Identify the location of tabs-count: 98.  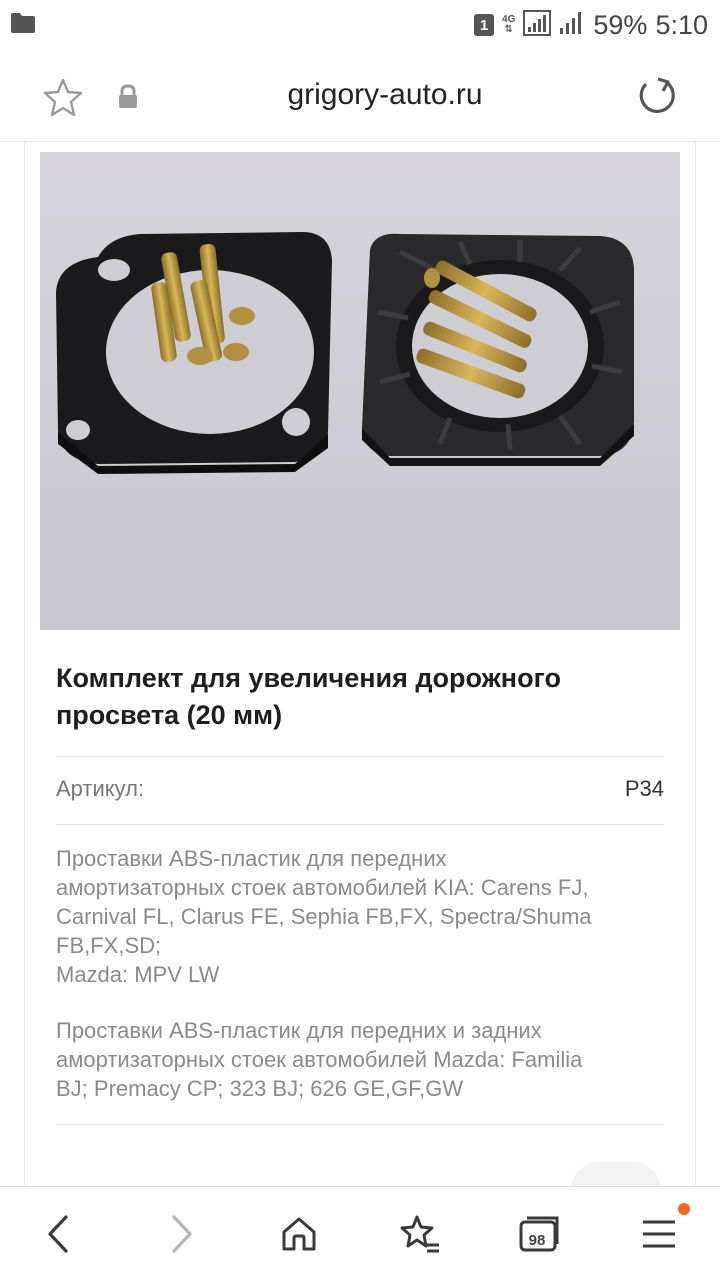
(537, 1240).